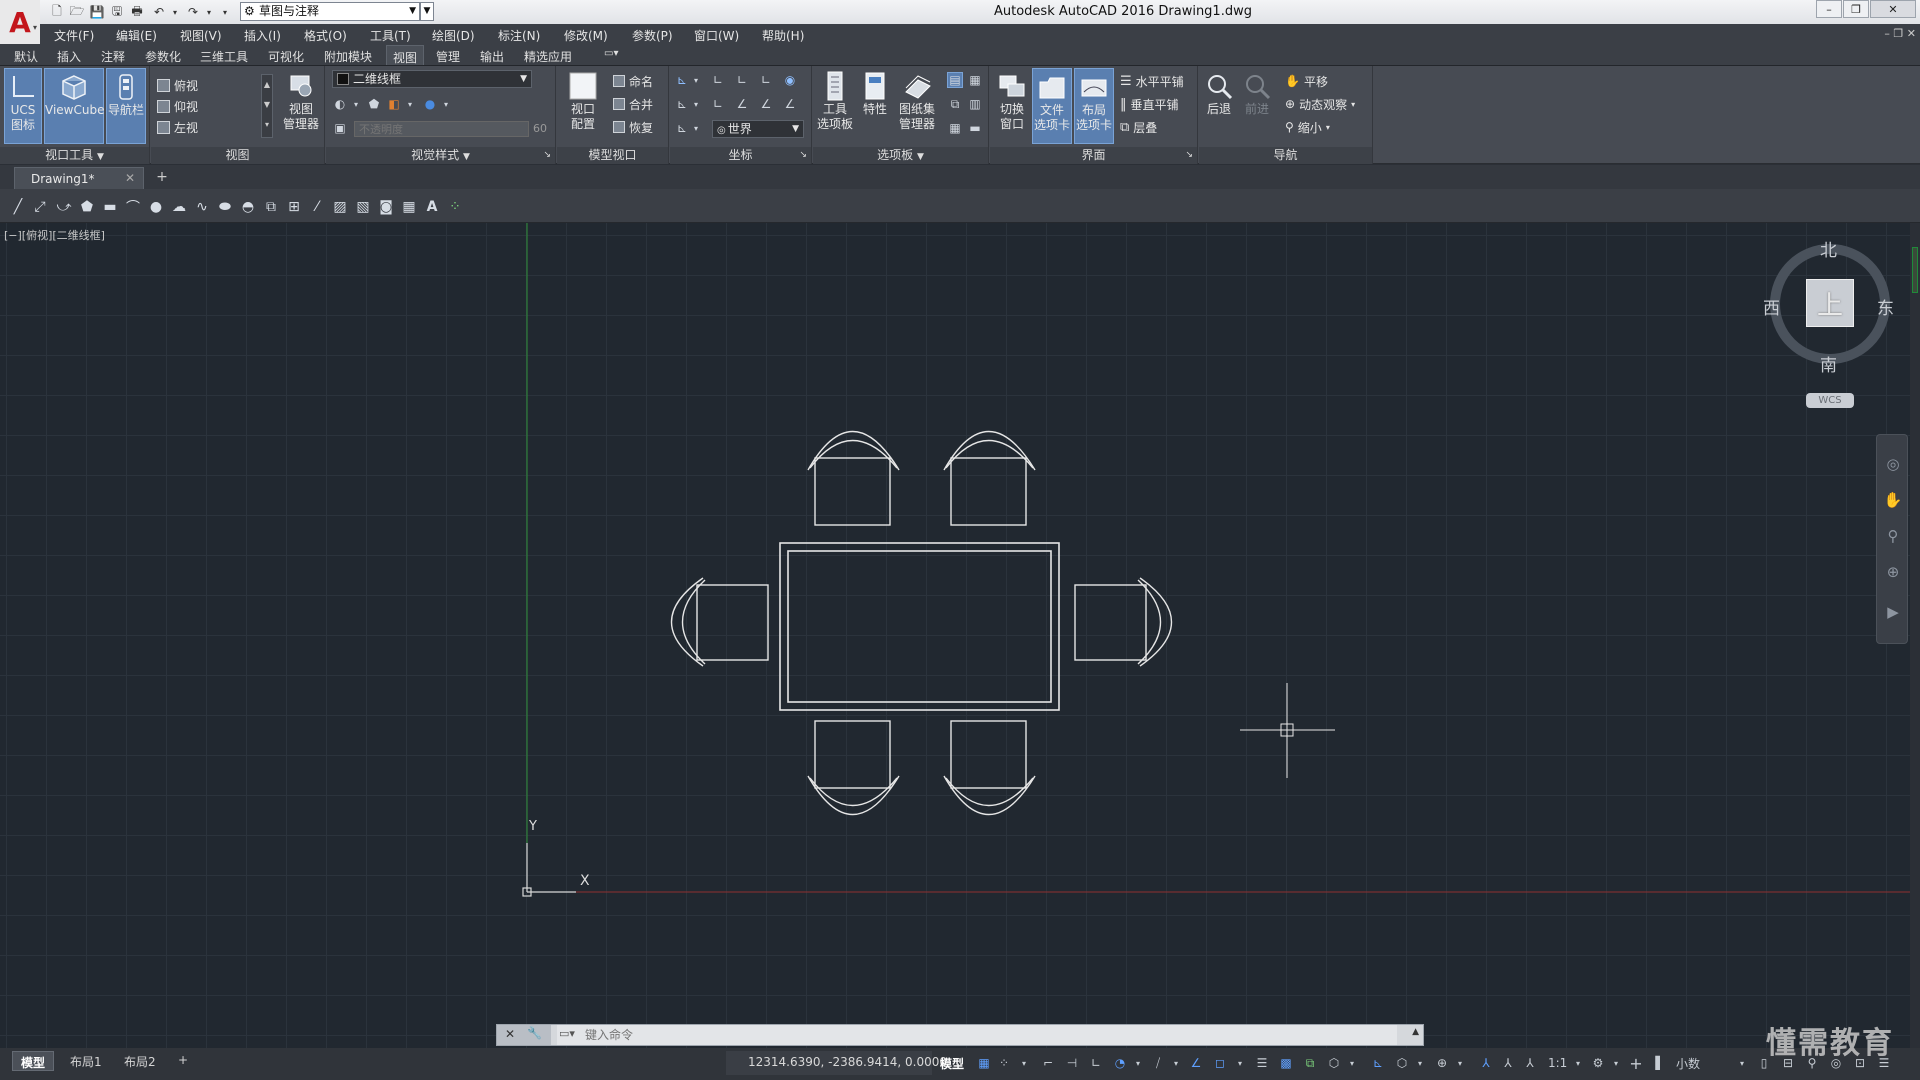 This screenshot has height=1080, width=1920. Describe the element at coordinates (1158, 1063) in the screenshot. I see `isometric-icon: ⧸` at that location.